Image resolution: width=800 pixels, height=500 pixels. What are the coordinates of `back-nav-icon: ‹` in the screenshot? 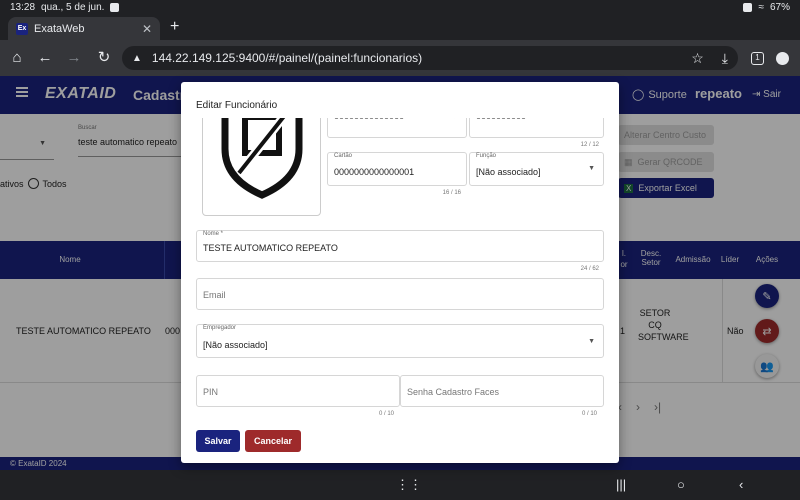 It's located at (741, 484).